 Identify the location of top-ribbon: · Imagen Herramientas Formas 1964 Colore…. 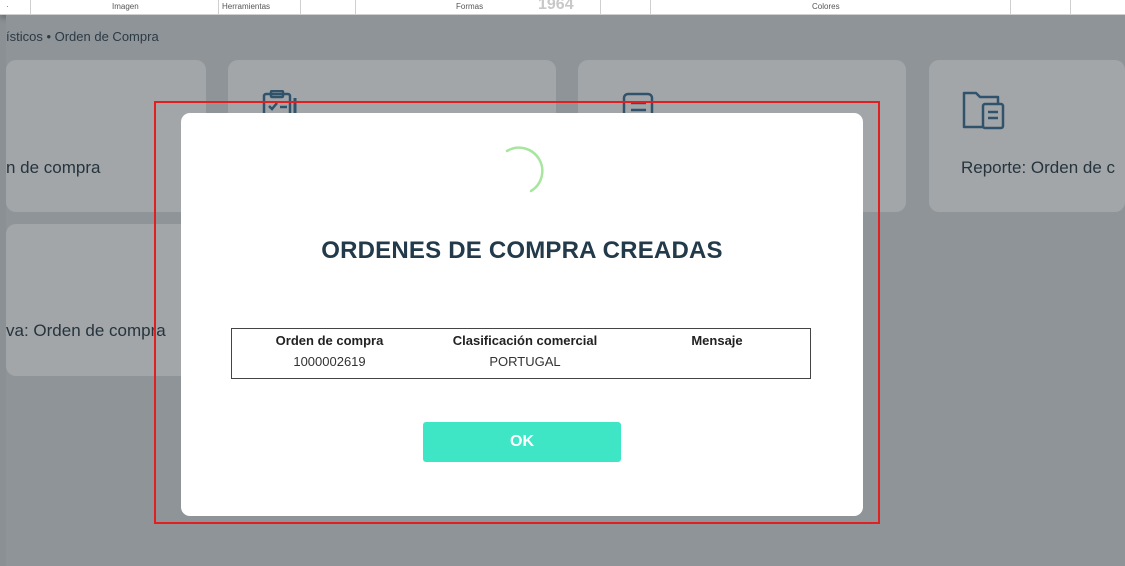
(562, 7).